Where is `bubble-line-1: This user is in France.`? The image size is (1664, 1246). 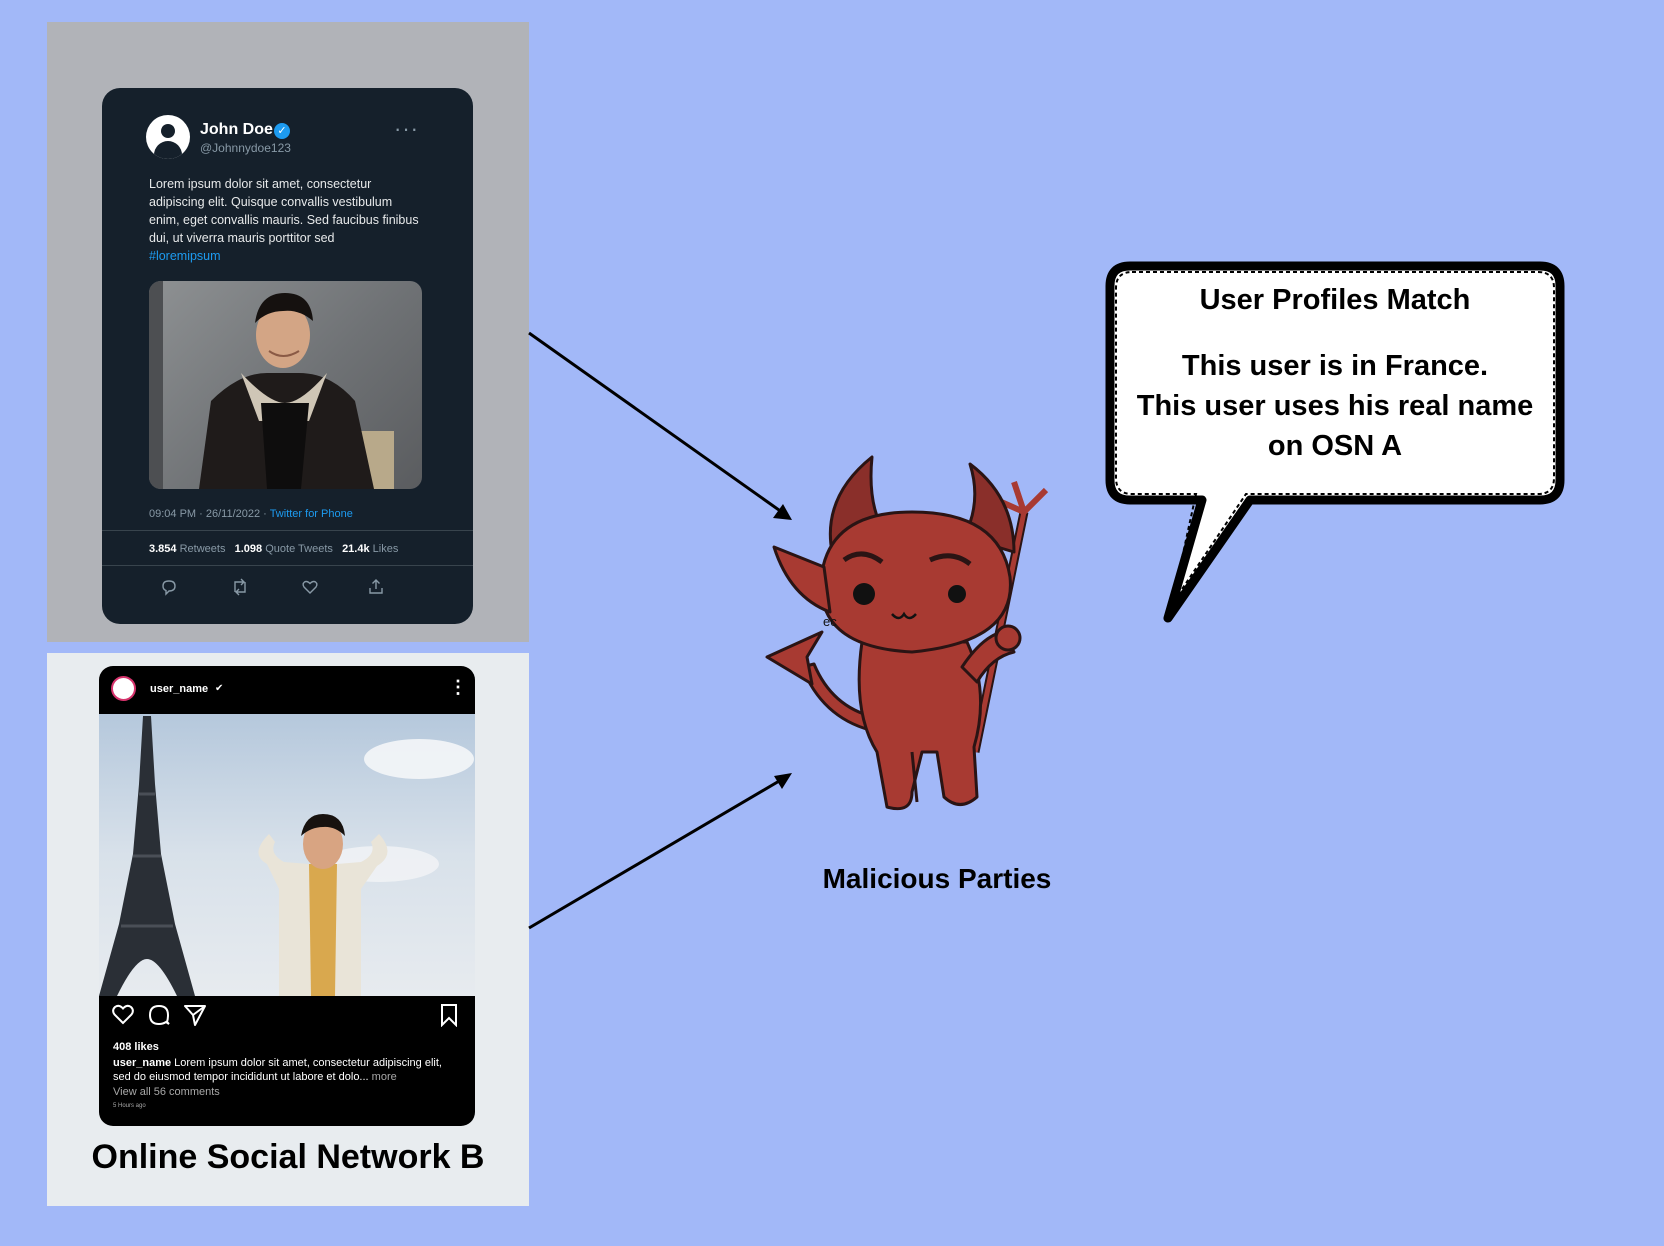 bubble-line-1: This user is in France. is located at coordinates (1335, 366).